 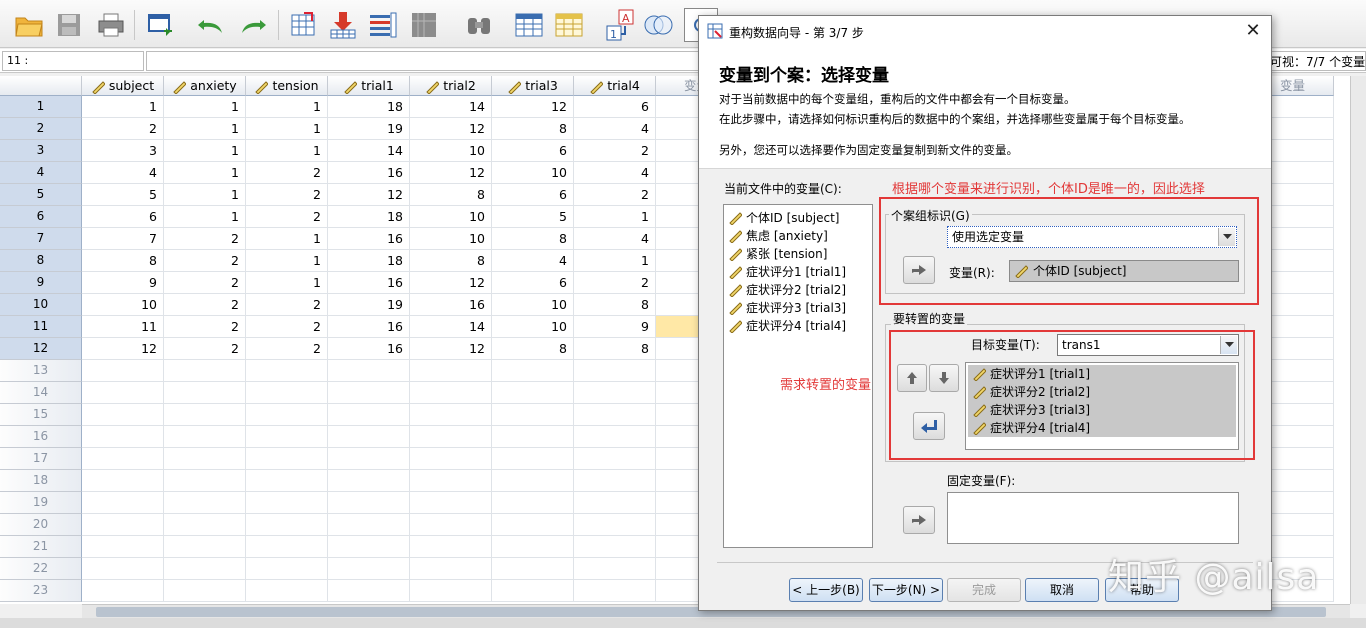 I want to click on next-button: 下一步(N) >, so click(x=906, y=590).